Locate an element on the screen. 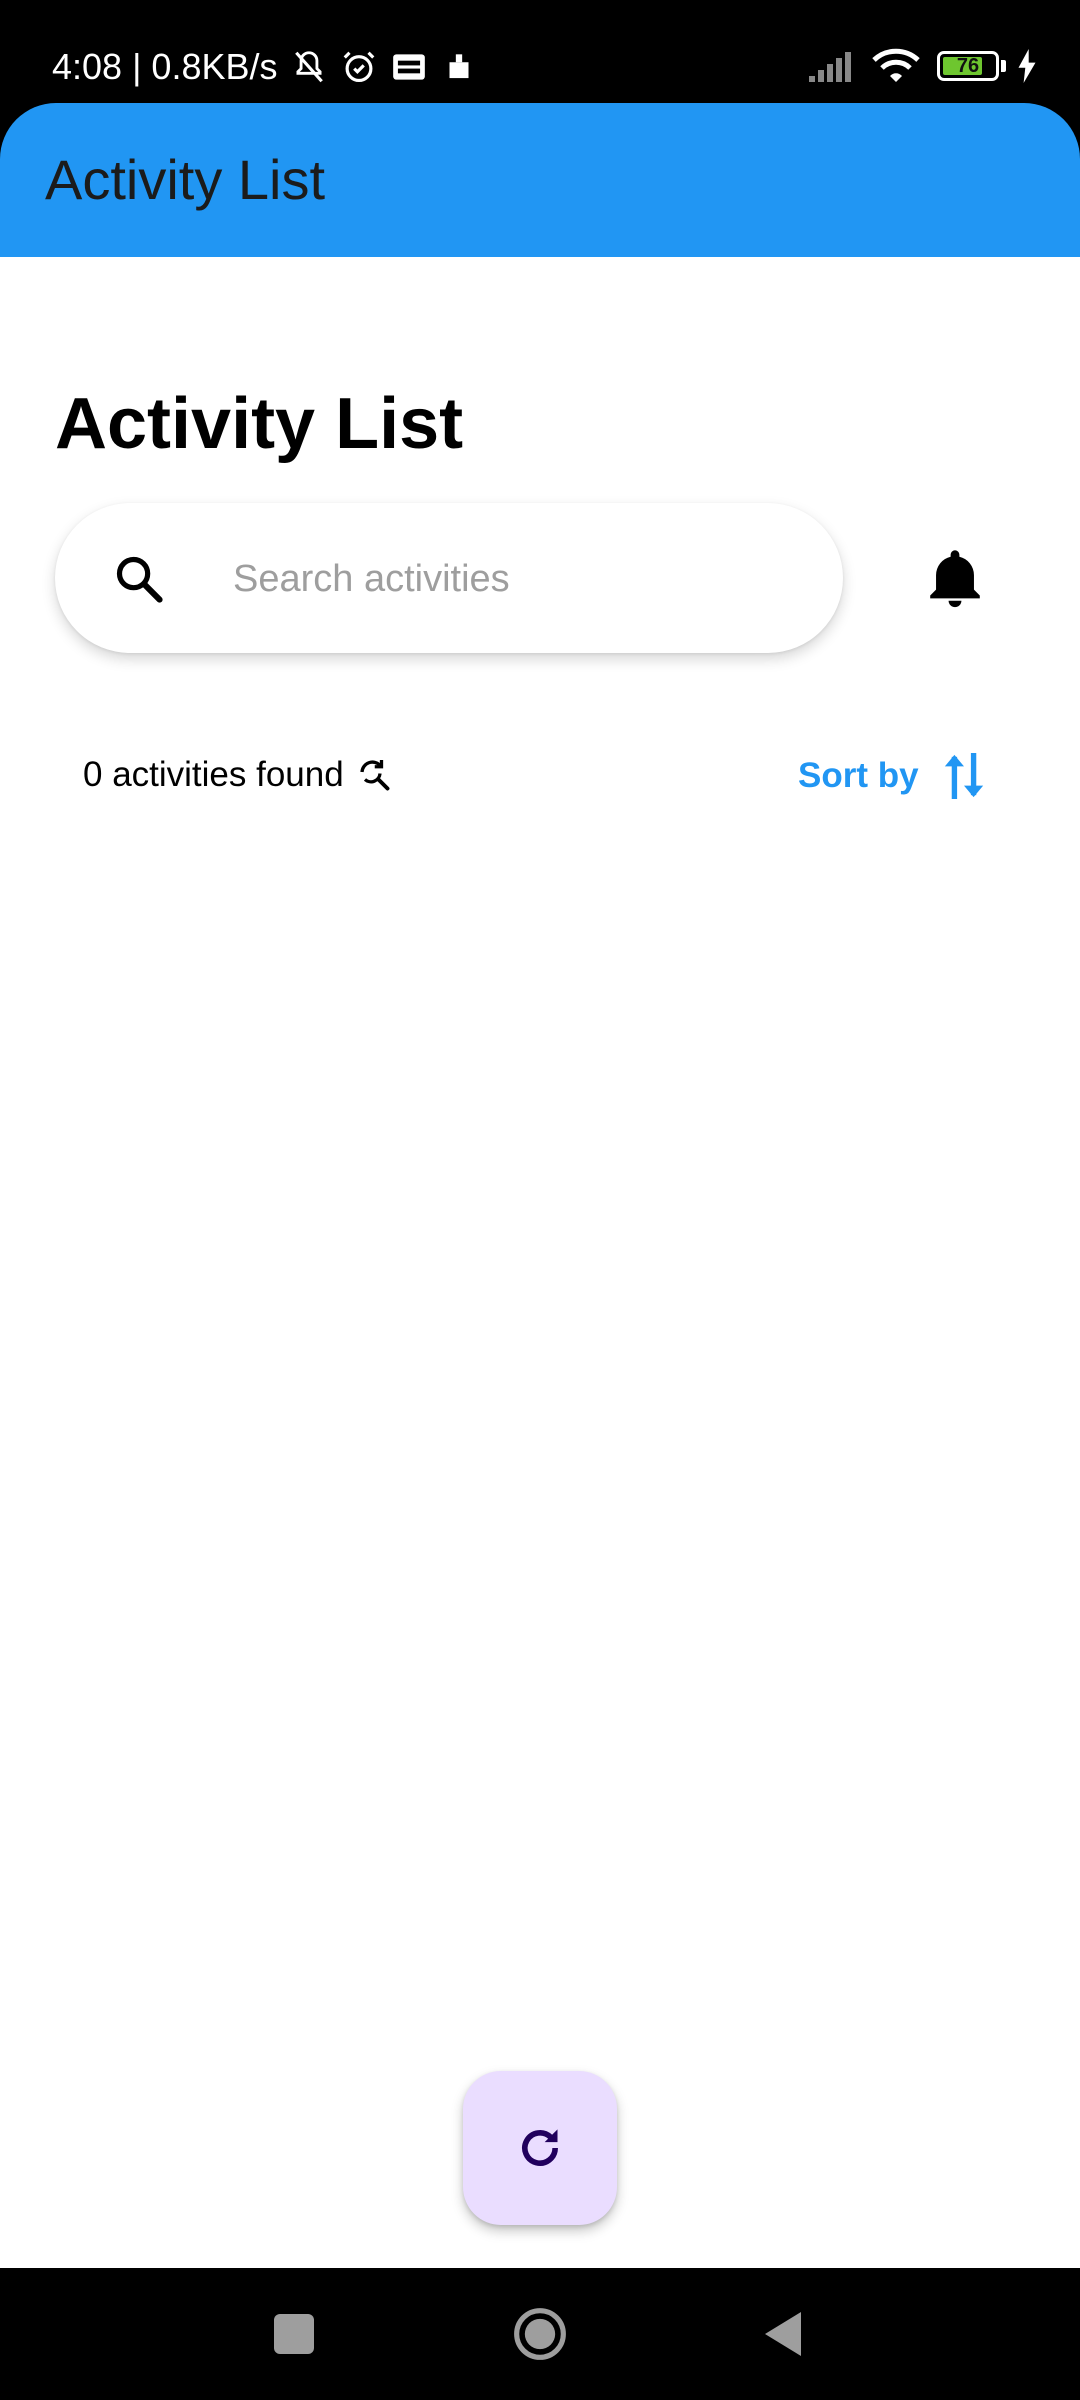 This screenshot has height=2400, width=1080. refresh-icon is located at coordinates (540, 2147).